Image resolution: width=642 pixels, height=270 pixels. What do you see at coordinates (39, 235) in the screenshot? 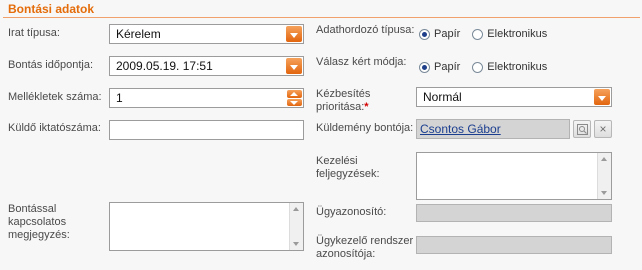
I see `megjegyzes-label-line3: megjegyzés:` at bounding box center [39, 235].